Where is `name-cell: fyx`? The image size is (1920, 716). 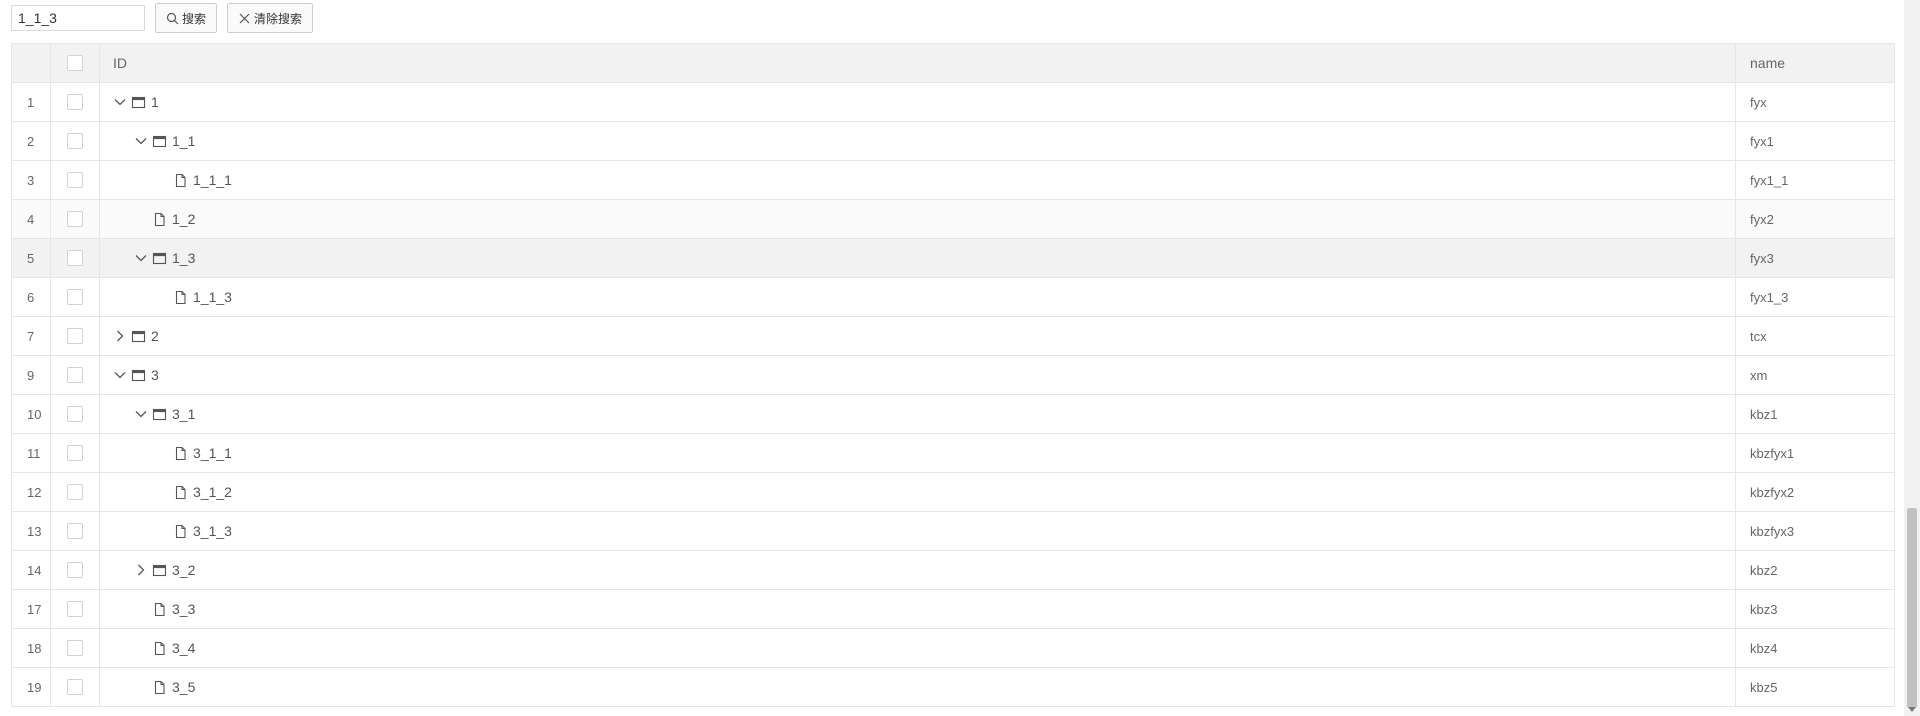
name-cell: fyx is located at coordinates (1758, 102).